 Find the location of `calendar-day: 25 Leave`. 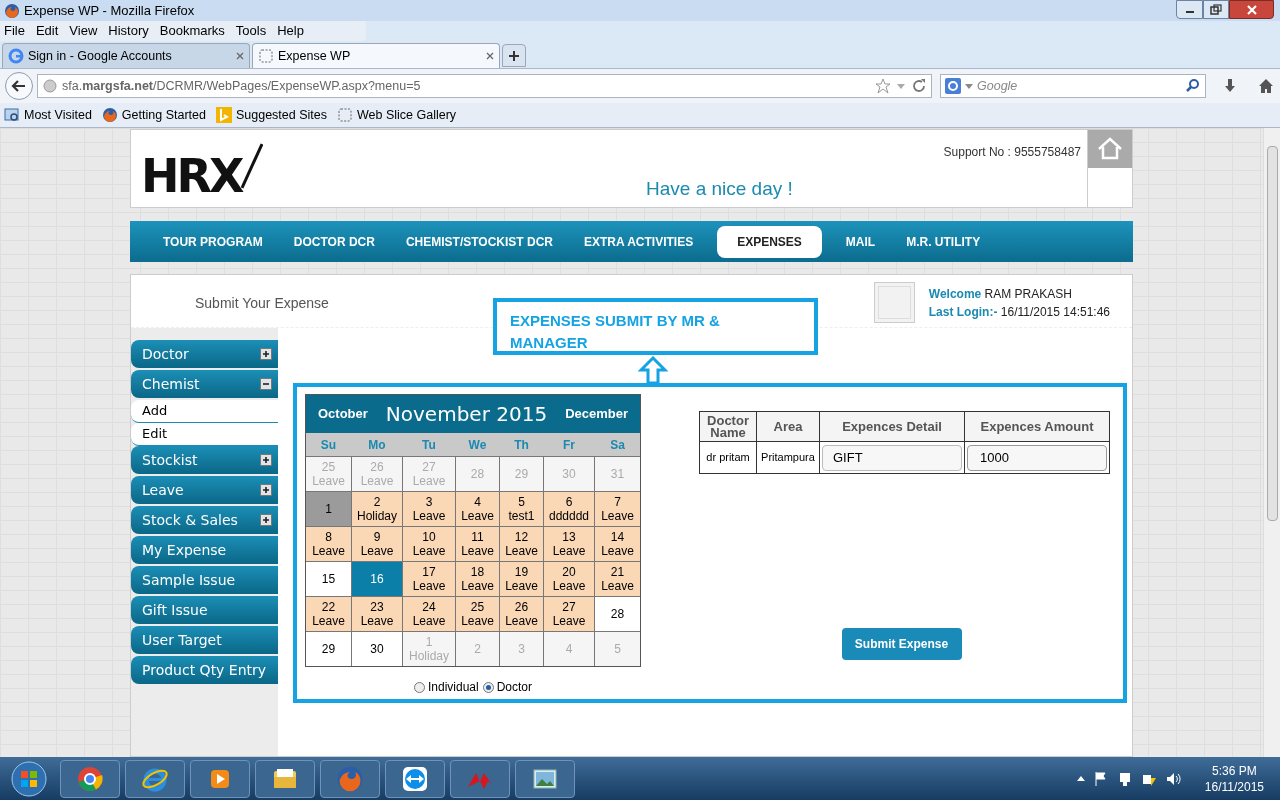

calendar-day: 25 Leave is located at coordinates (477, 614).